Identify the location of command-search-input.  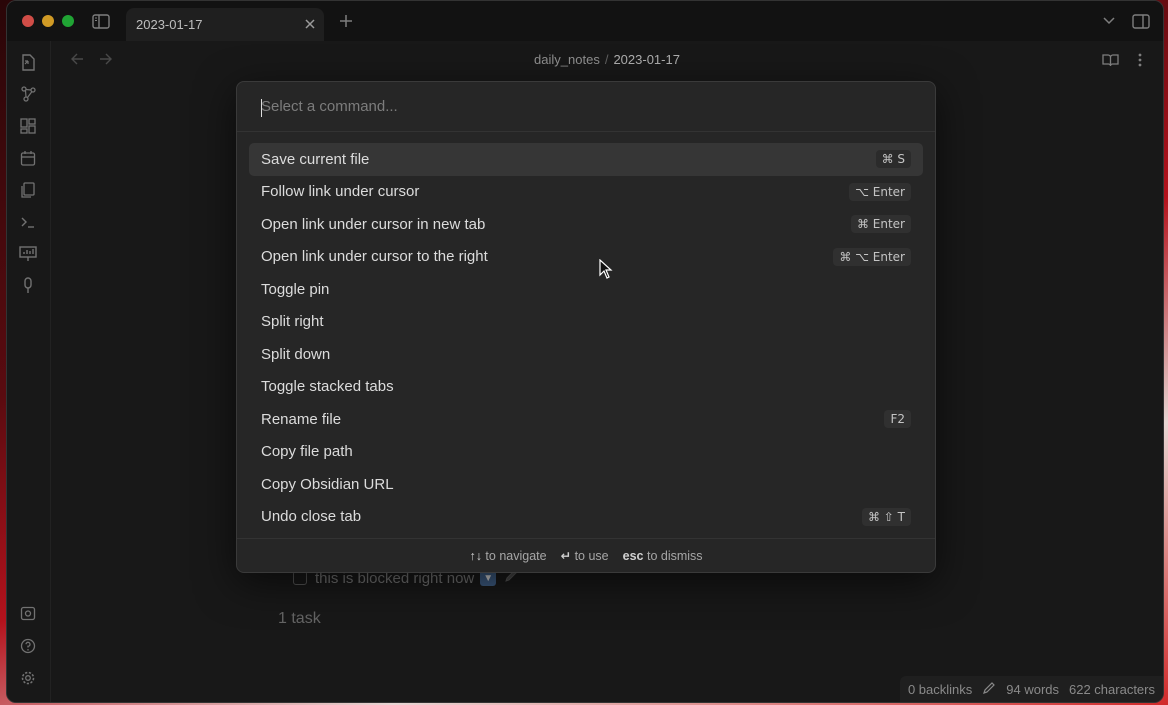
(586, 107).